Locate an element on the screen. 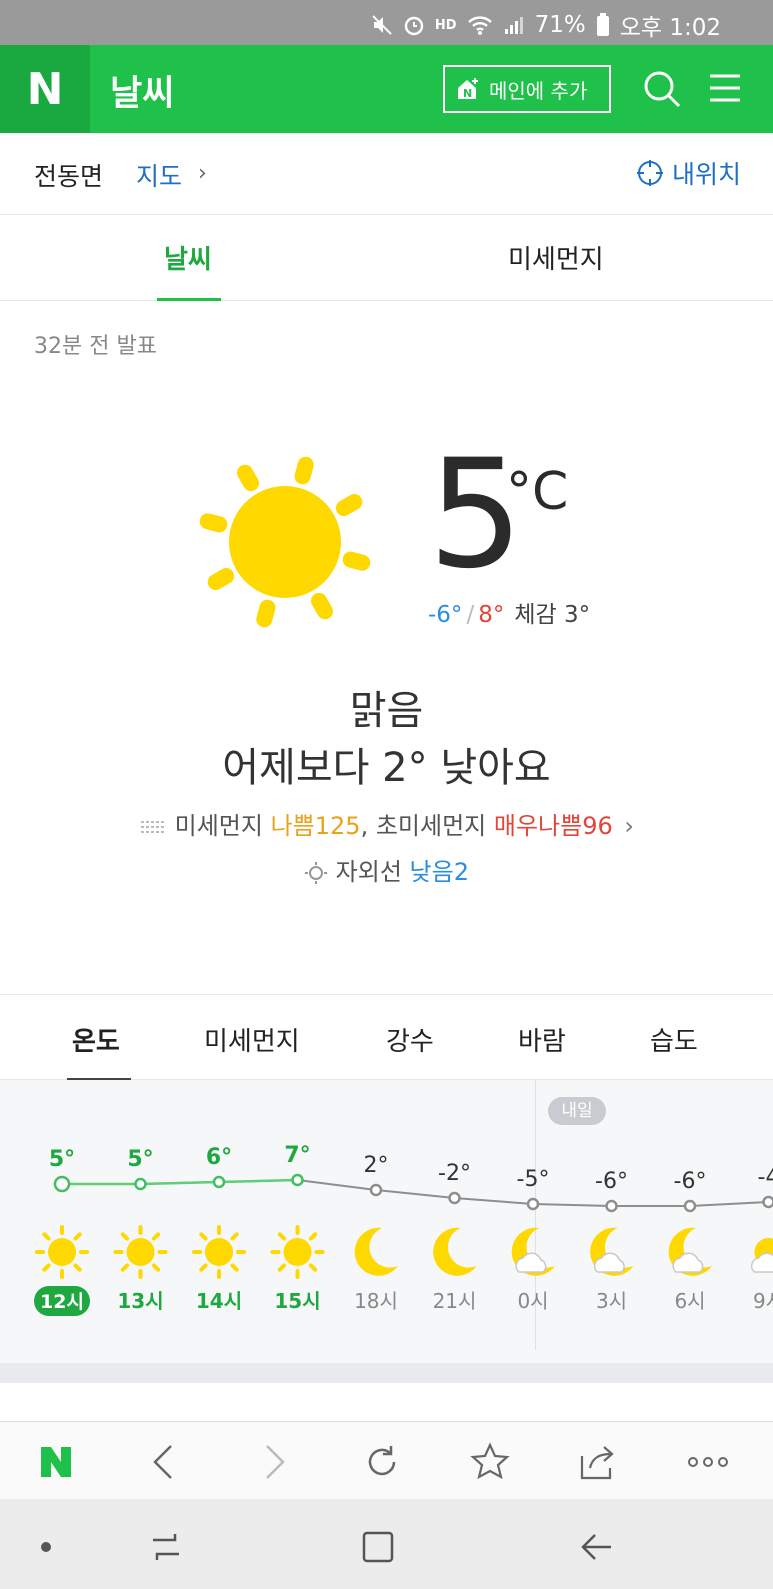  naver-n-icon is located at coordinates (56, 1462).